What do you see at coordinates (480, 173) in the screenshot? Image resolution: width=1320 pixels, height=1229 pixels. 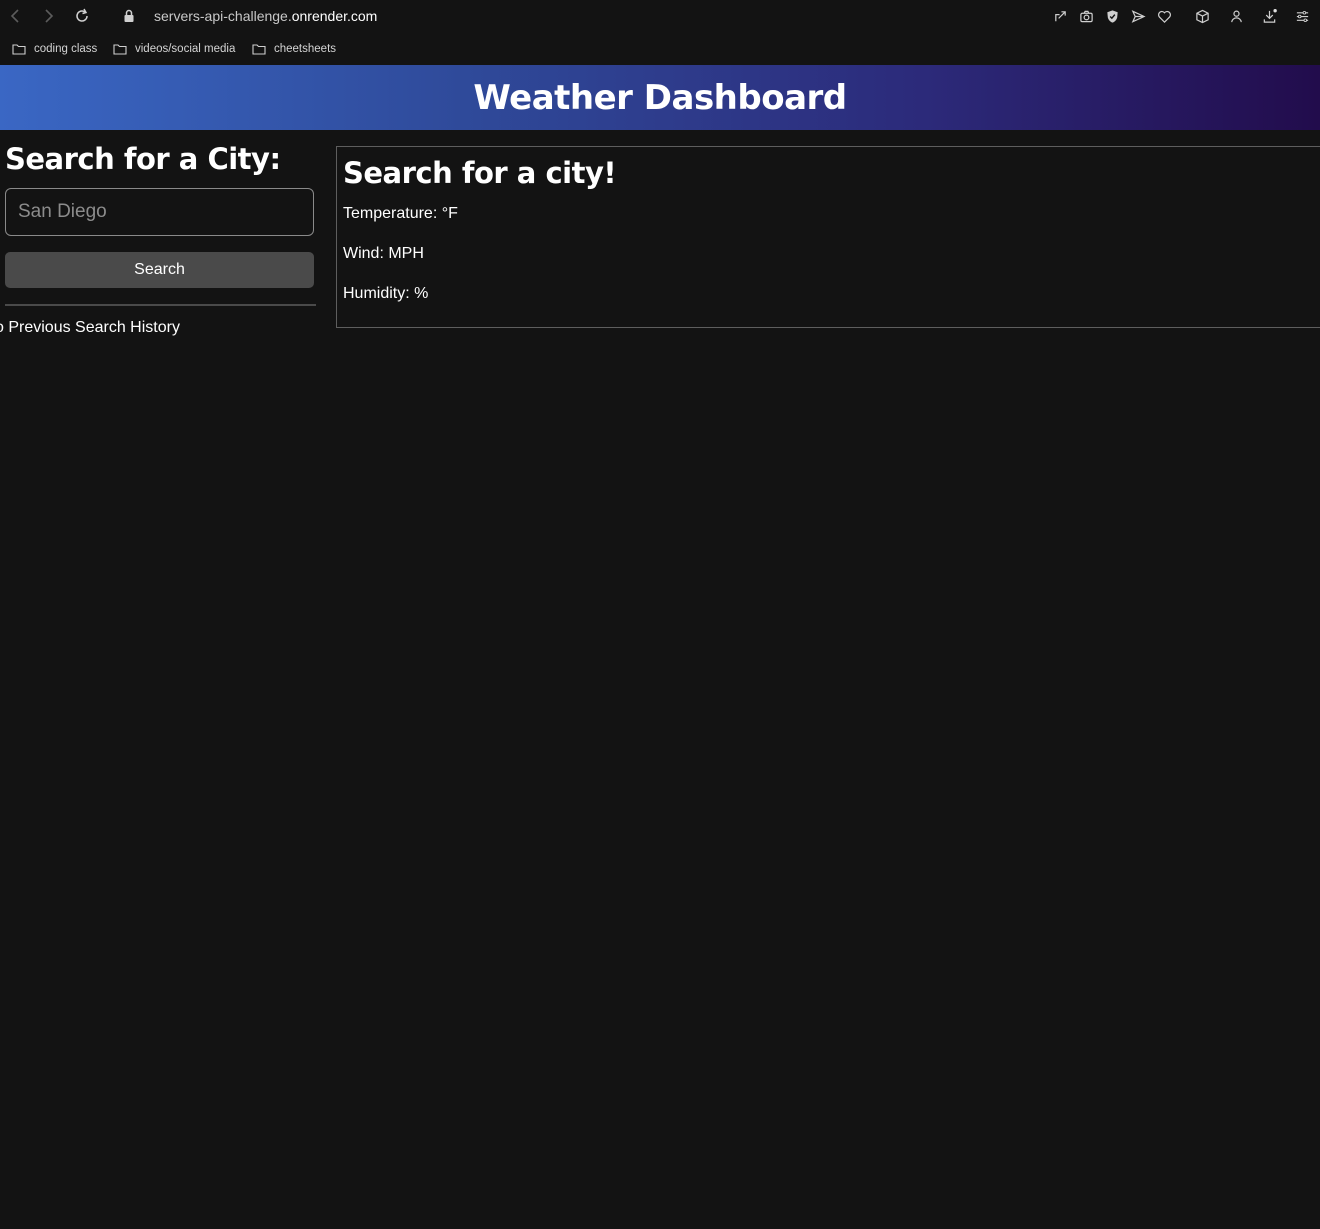 I see `weather-city-title: Search for a city!` at bounding box center [480, 173].